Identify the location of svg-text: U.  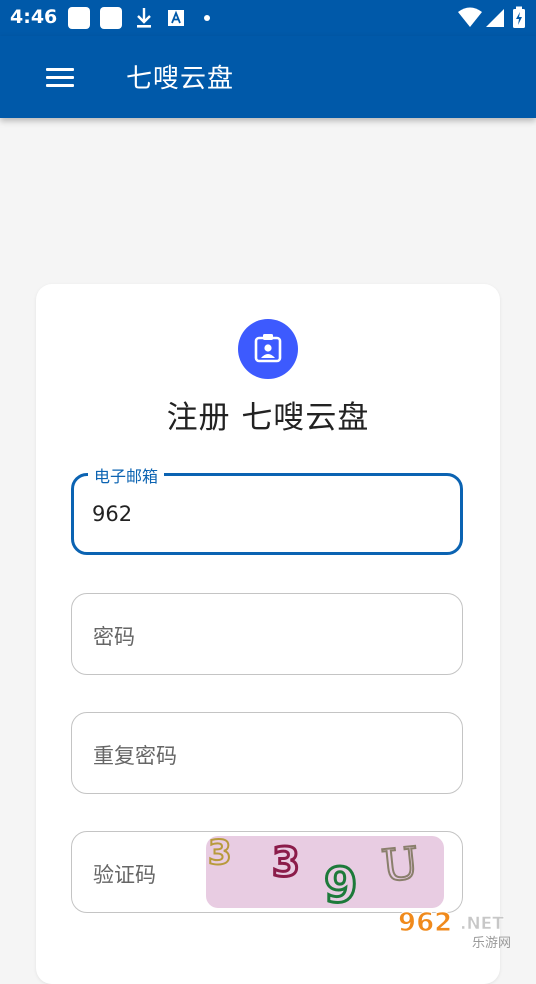
(400, 865).